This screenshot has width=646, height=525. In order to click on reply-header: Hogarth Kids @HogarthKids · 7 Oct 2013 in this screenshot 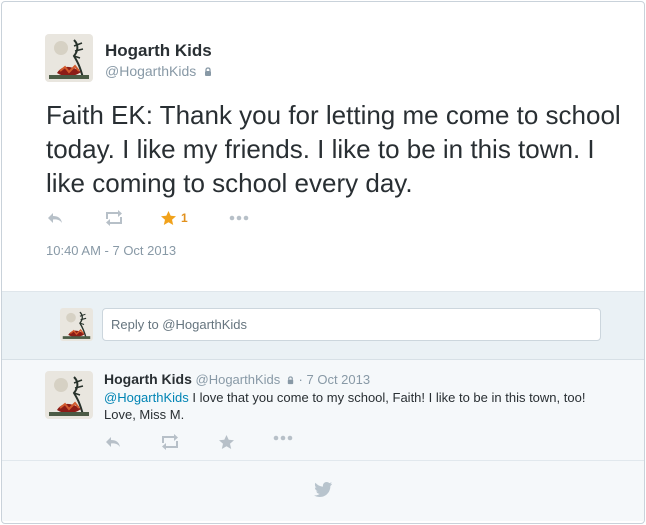, I will do `click(356, 379)`.